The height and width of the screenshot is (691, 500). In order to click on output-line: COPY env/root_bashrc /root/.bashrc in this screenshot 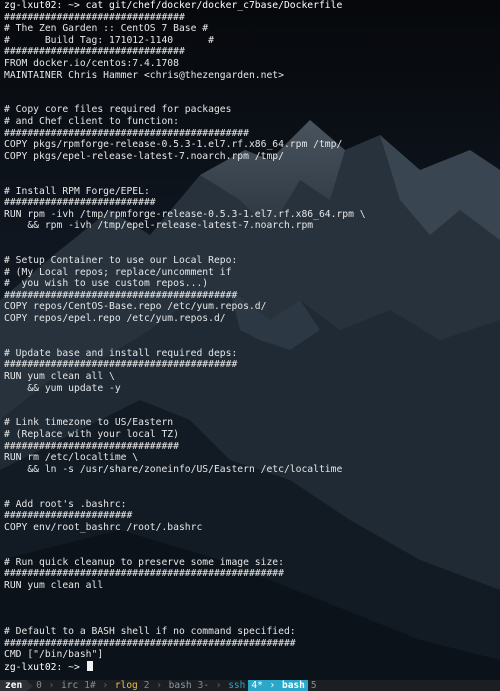, I will do `click(103, 527)`.